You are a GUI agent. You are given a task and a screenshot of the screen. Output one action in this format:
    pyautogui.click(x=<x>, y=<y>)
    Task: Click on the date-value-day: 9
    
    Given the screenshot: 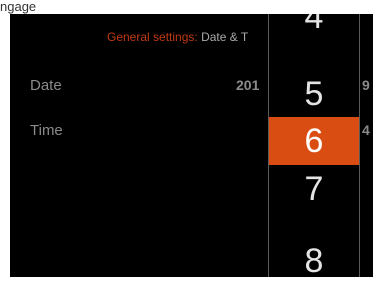 What is the action you would take?
    pyautogui.click(x=366, y=85)
    